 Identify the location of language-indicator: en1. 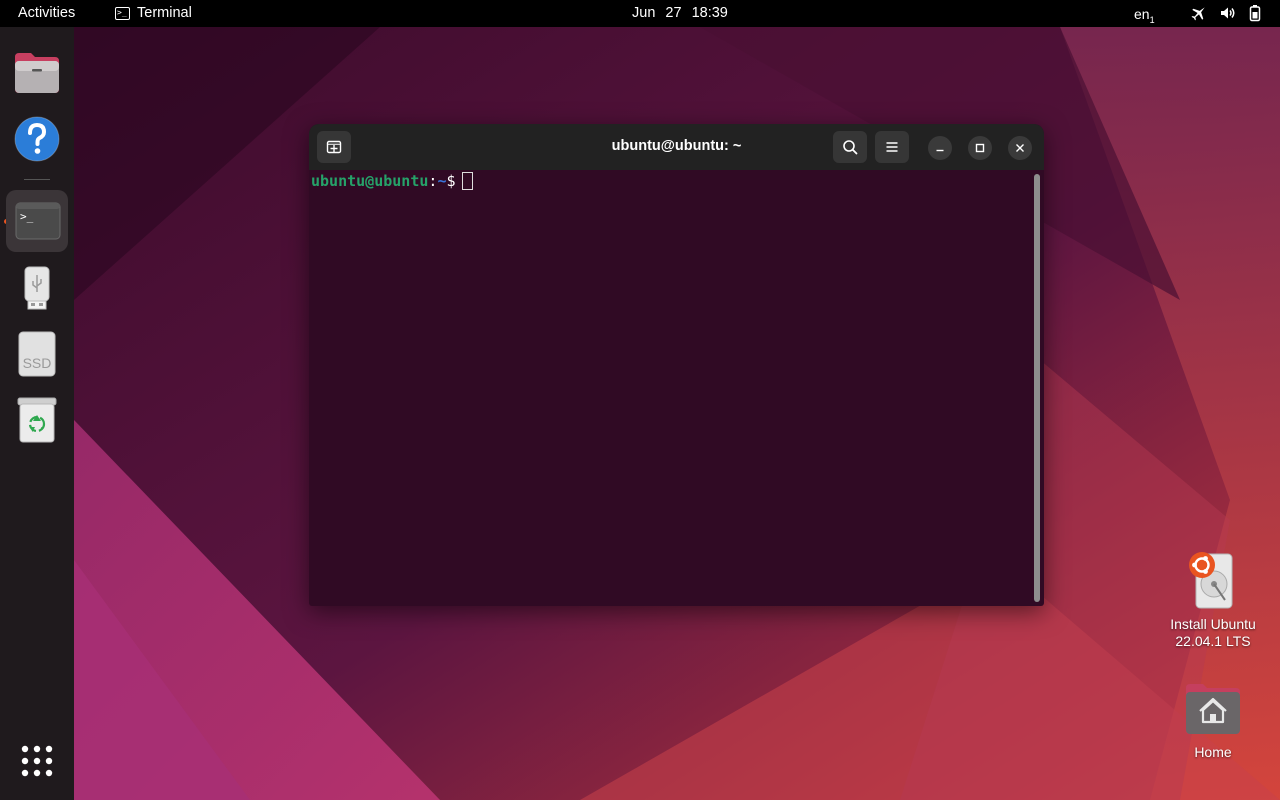
(1144, 15).